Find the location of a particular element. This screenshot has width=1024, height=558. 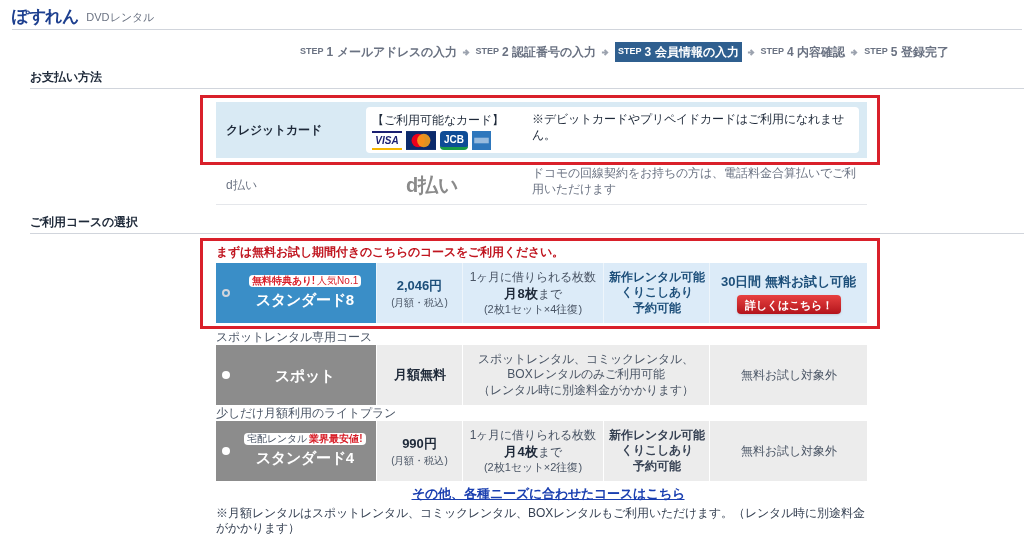

course-option: スポット 月額無料 スポットレンタル、コミックレンタル、BOXレンタルのみご利用可能 （レンタル時に別途料金がかかります） 無料お試し対象外 is located at coordinates (541, 375).